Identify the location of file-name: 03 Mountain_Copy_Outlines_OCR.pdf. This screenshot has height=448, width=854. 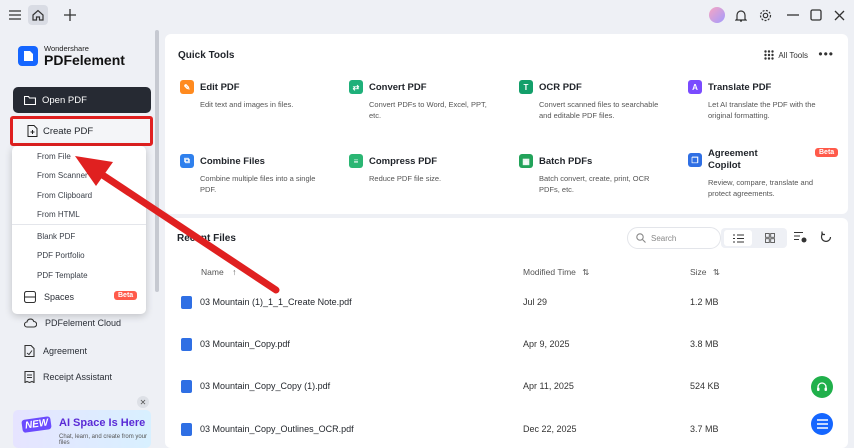
(277, 429).